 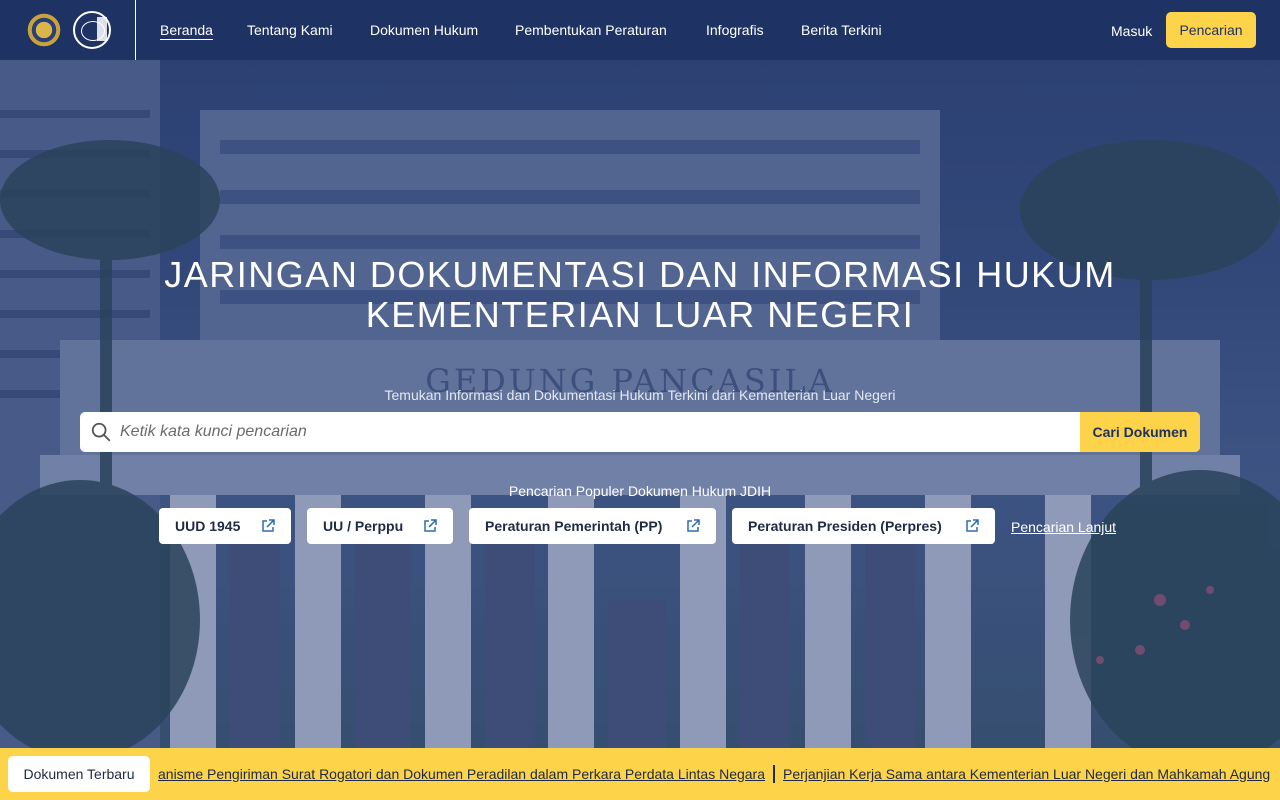 I want to click on search-icon, so click(x=101, y=432).